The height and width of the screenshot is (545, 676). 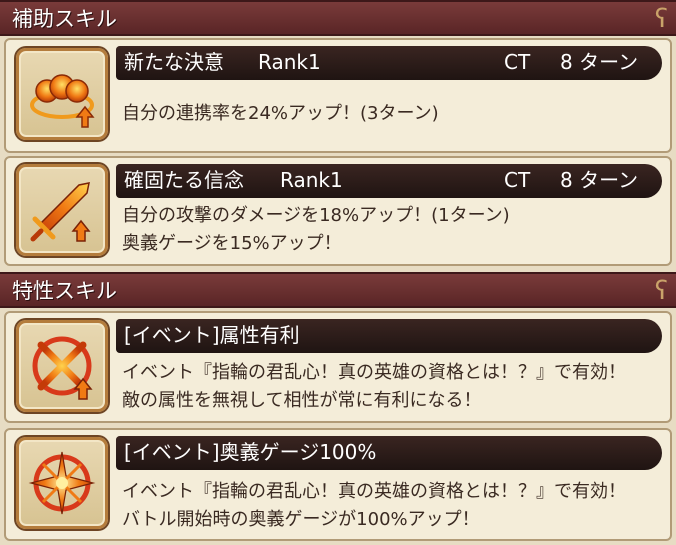 I want to click on trait-description: バトル開始時の奥義ゲージが100%アップ！, so click(x=301, y=519).